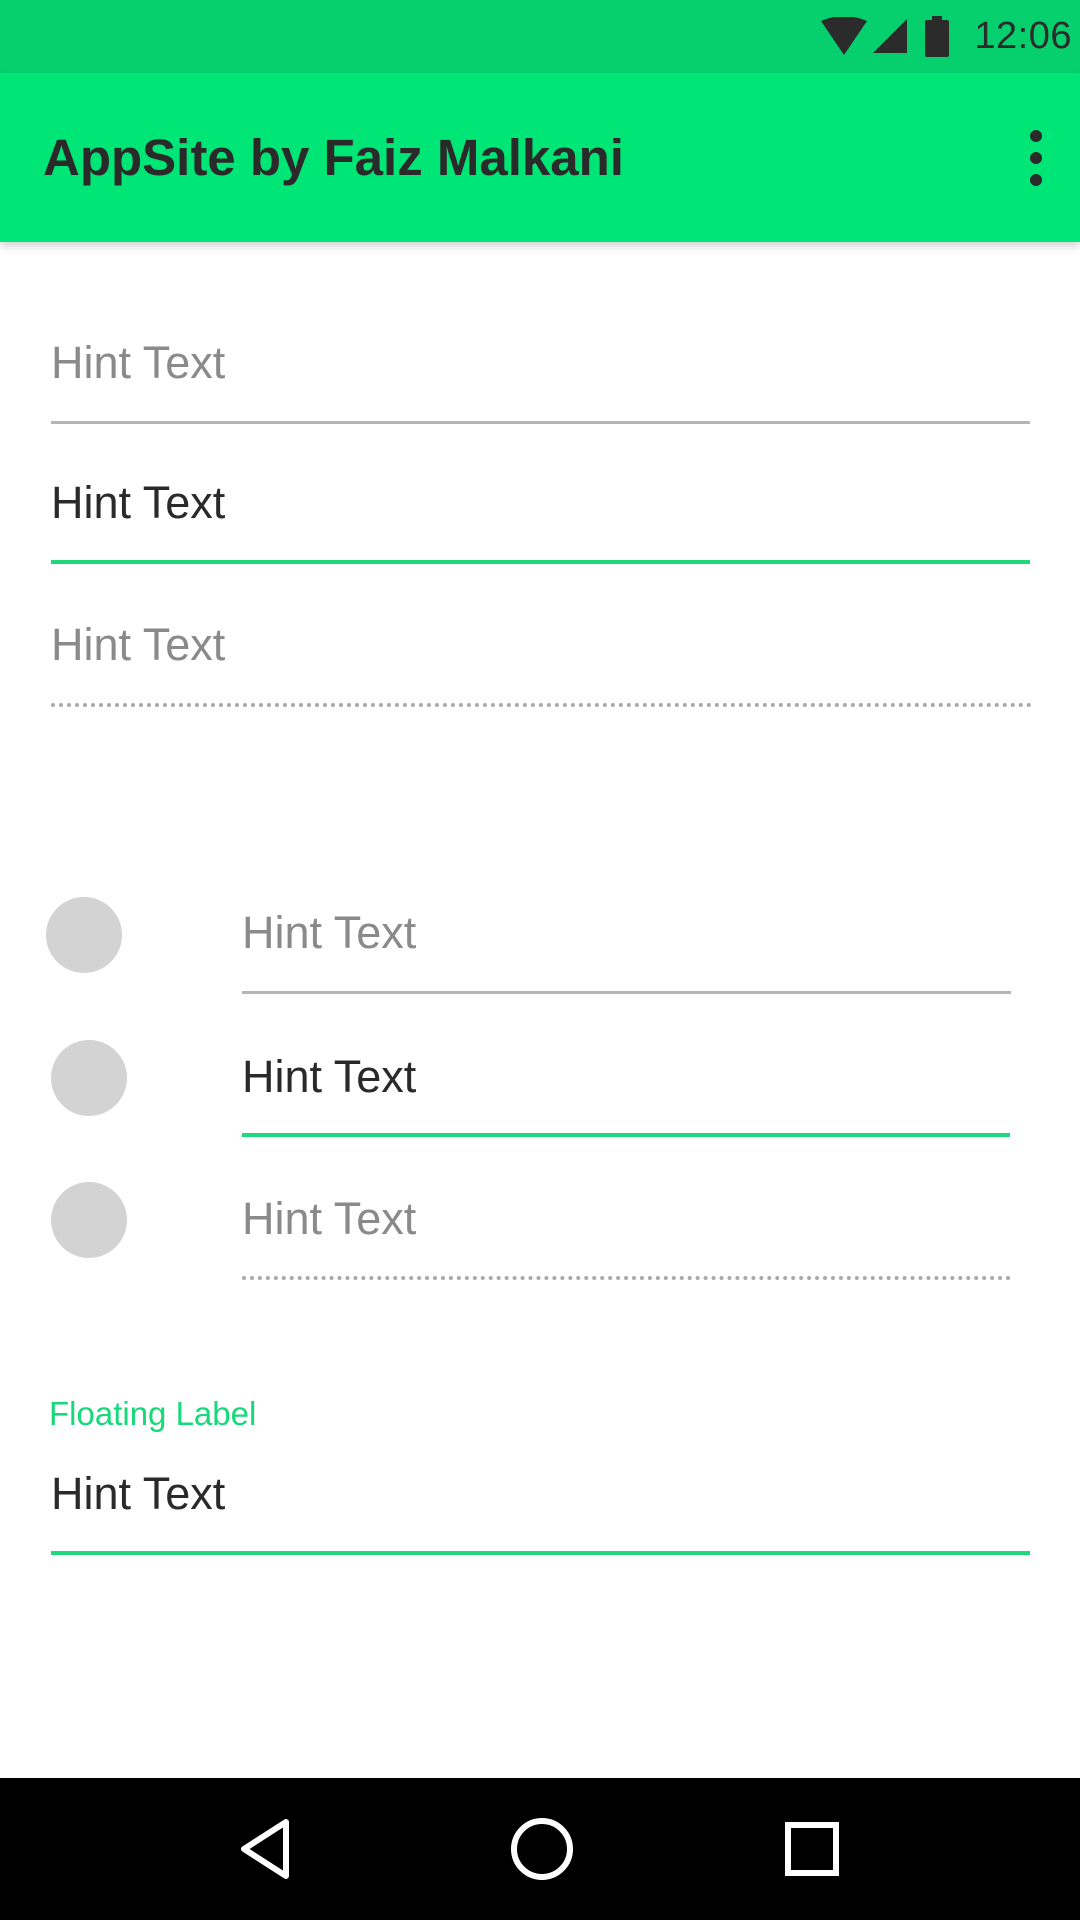 The height and width of the screenshot is (1920, 1080). I want to click on status-icons: 12:06, so click(950, 36).